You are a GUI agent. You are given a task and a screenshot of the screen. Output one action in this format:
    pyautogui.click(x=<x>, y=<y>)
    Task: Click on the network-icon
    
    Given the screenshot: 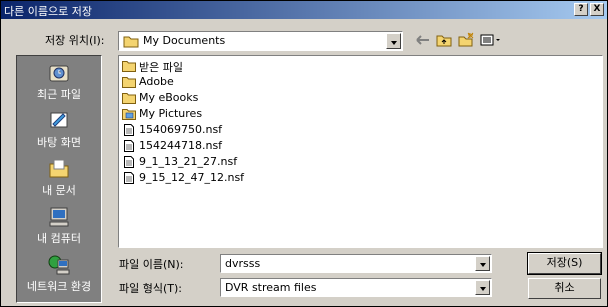 What is the action you would take?
    pyautogui.click(x=59, y=265)
    